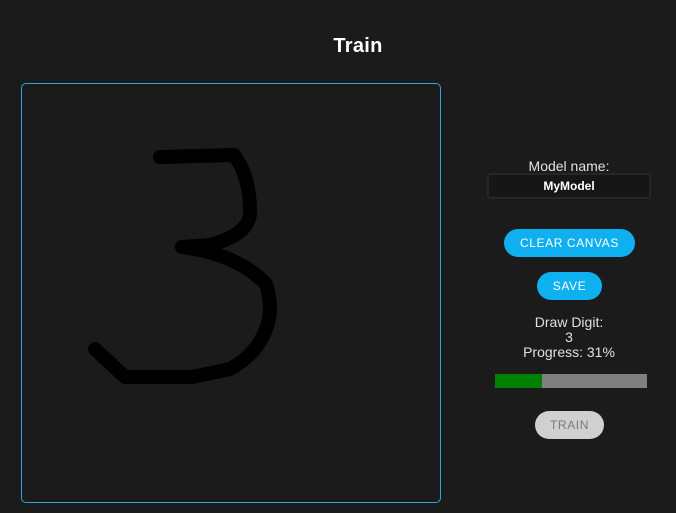 Image resolution: width=676 pixels, height=513 pixels. Describe the element at coordinates (569, 166) in the screenshot. I see `model-name-label: Model name:` at that location.